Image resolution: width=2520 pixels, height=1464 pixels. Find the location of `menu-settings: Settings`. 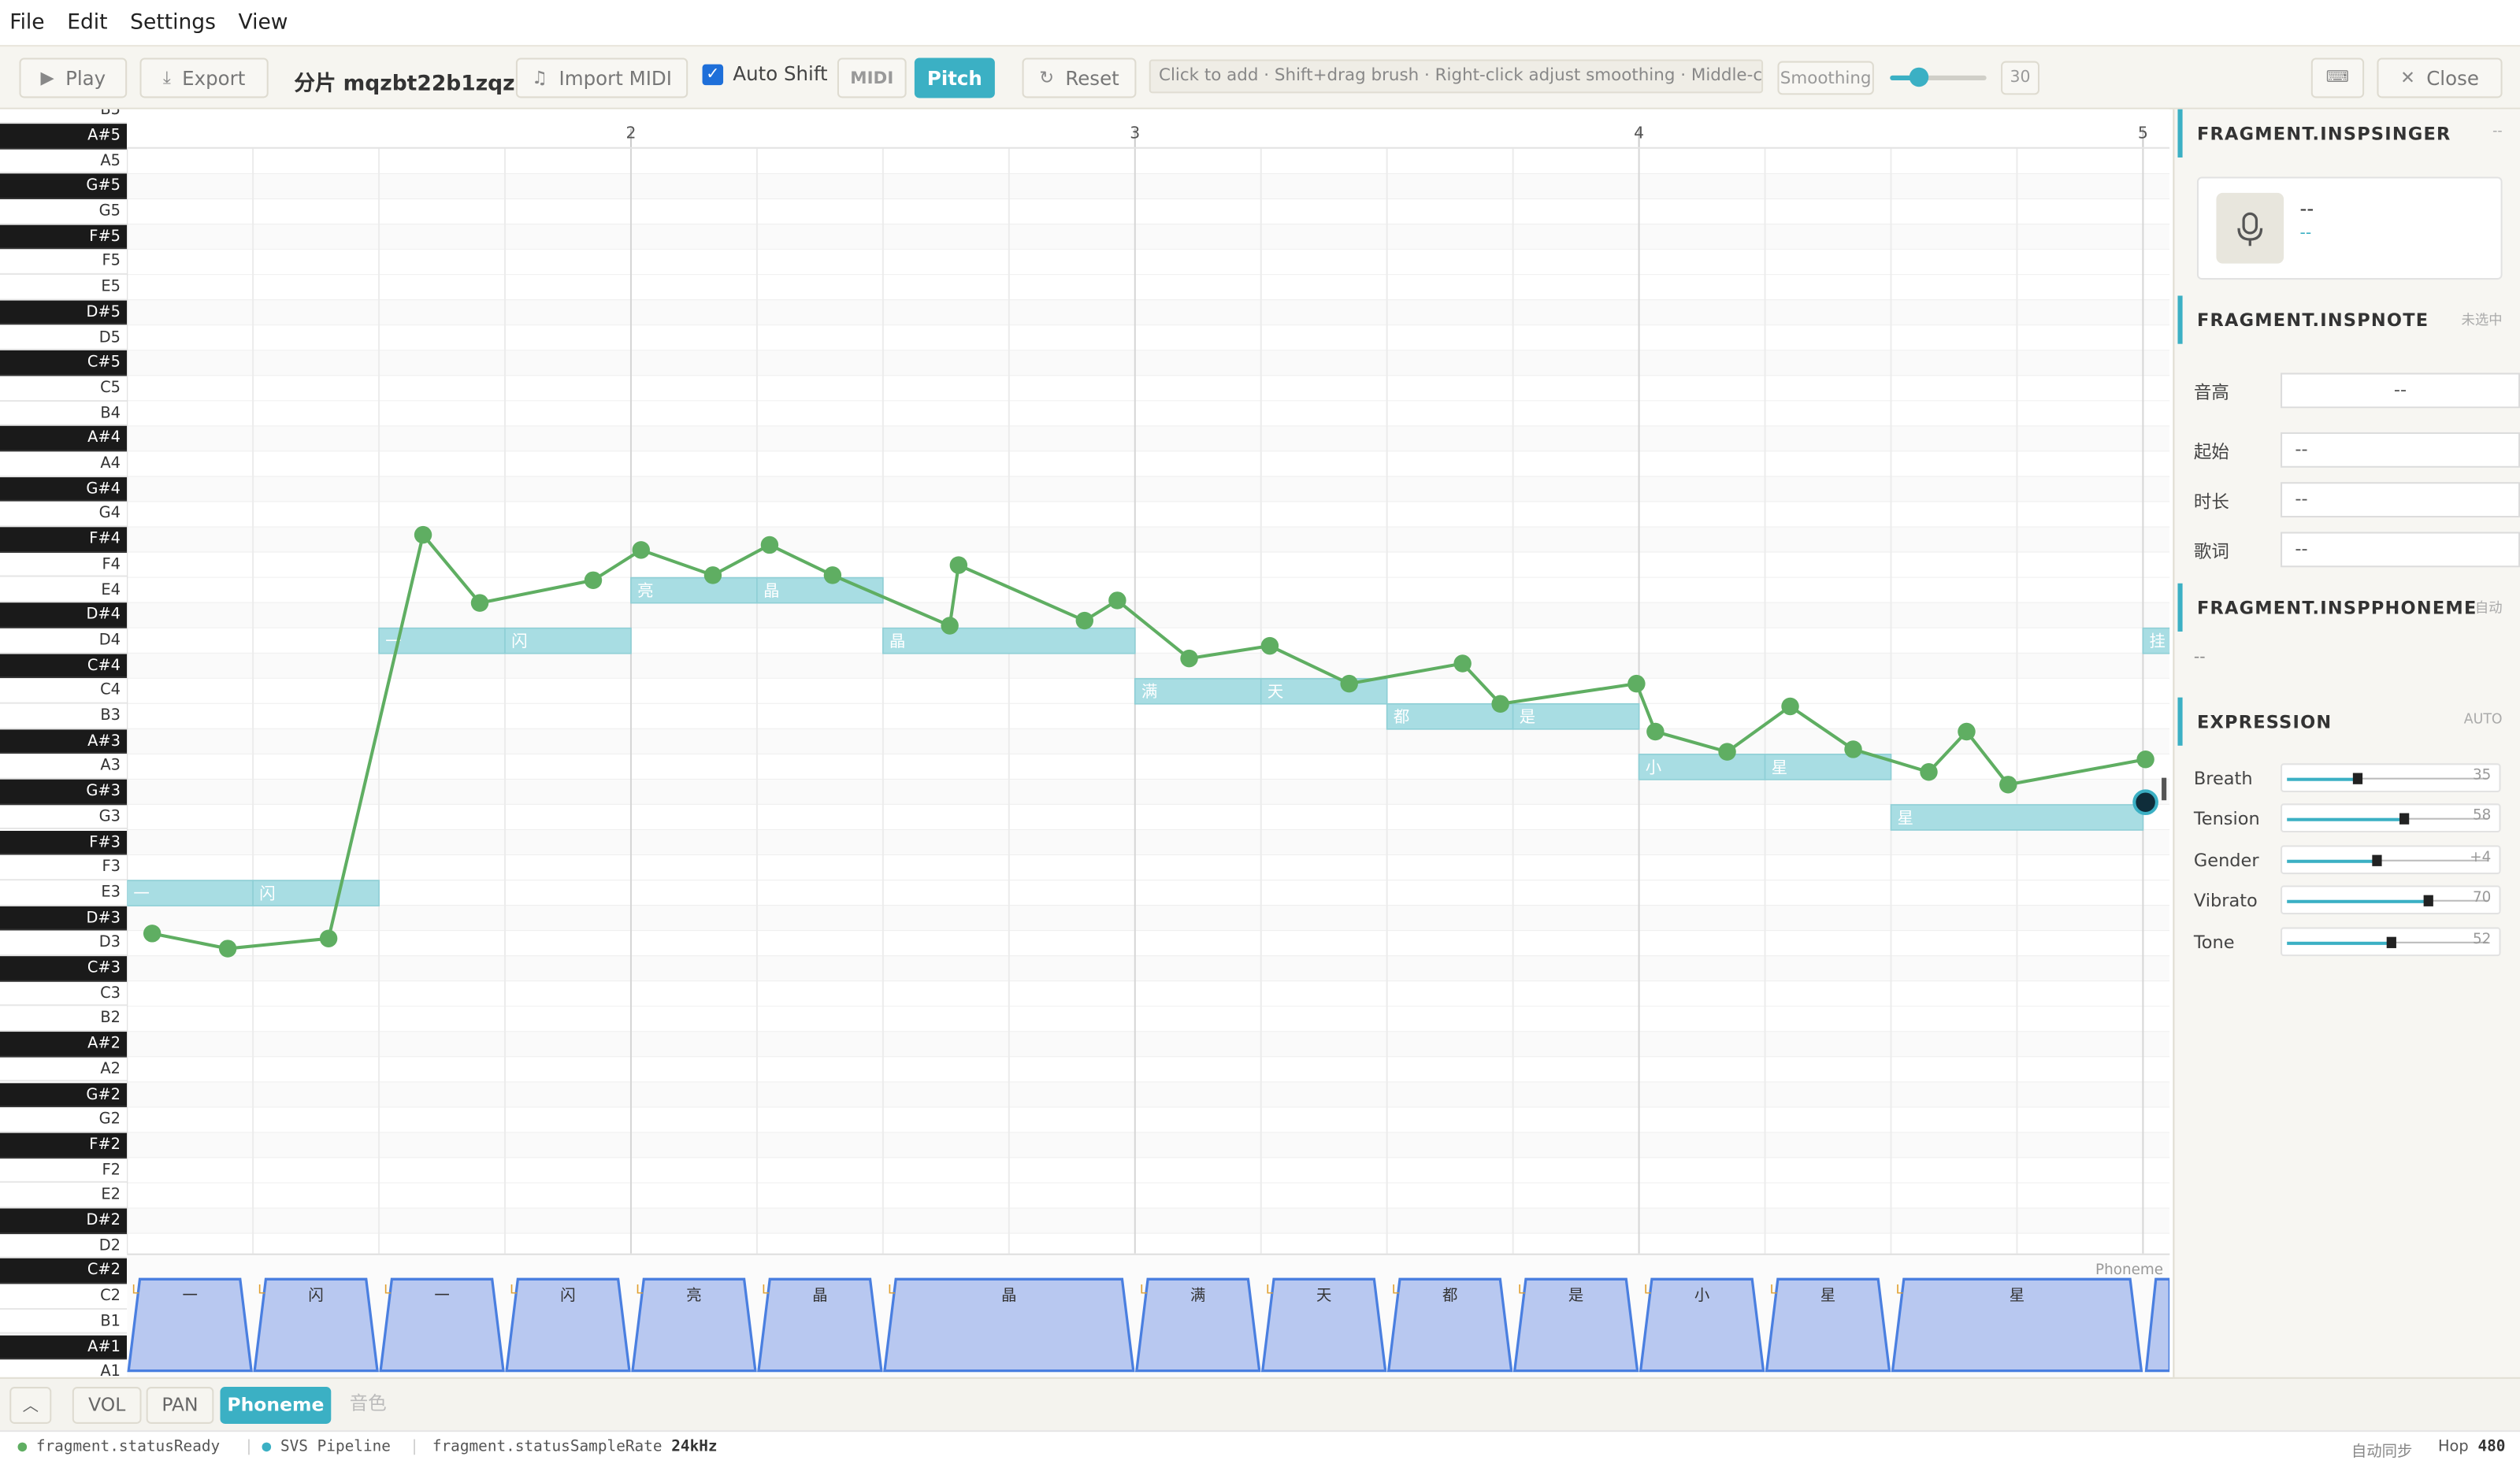

menu-settings: Settings is located at coordinates (173, 23).